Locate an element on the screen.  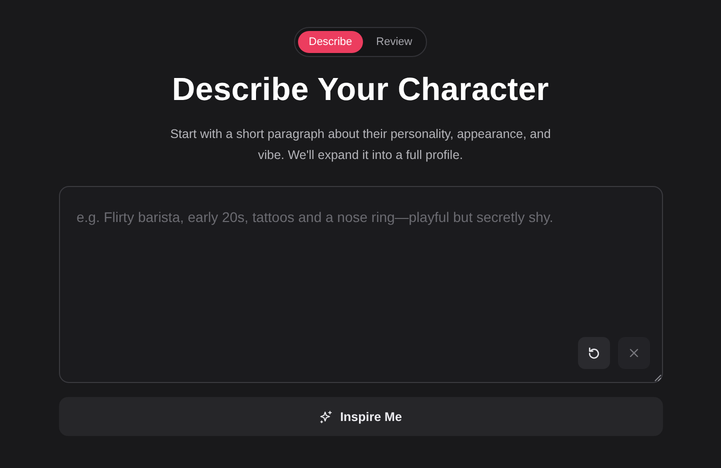
reset-icon is located at coordinates (593, 353).